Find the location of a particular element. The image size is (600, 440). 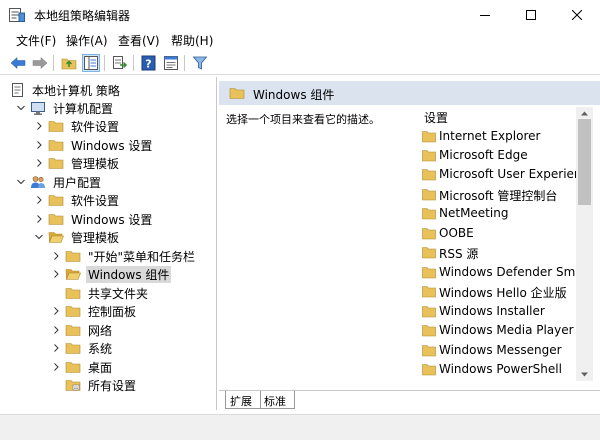

scrollbar-thumb is located at coordinates (584, 162).